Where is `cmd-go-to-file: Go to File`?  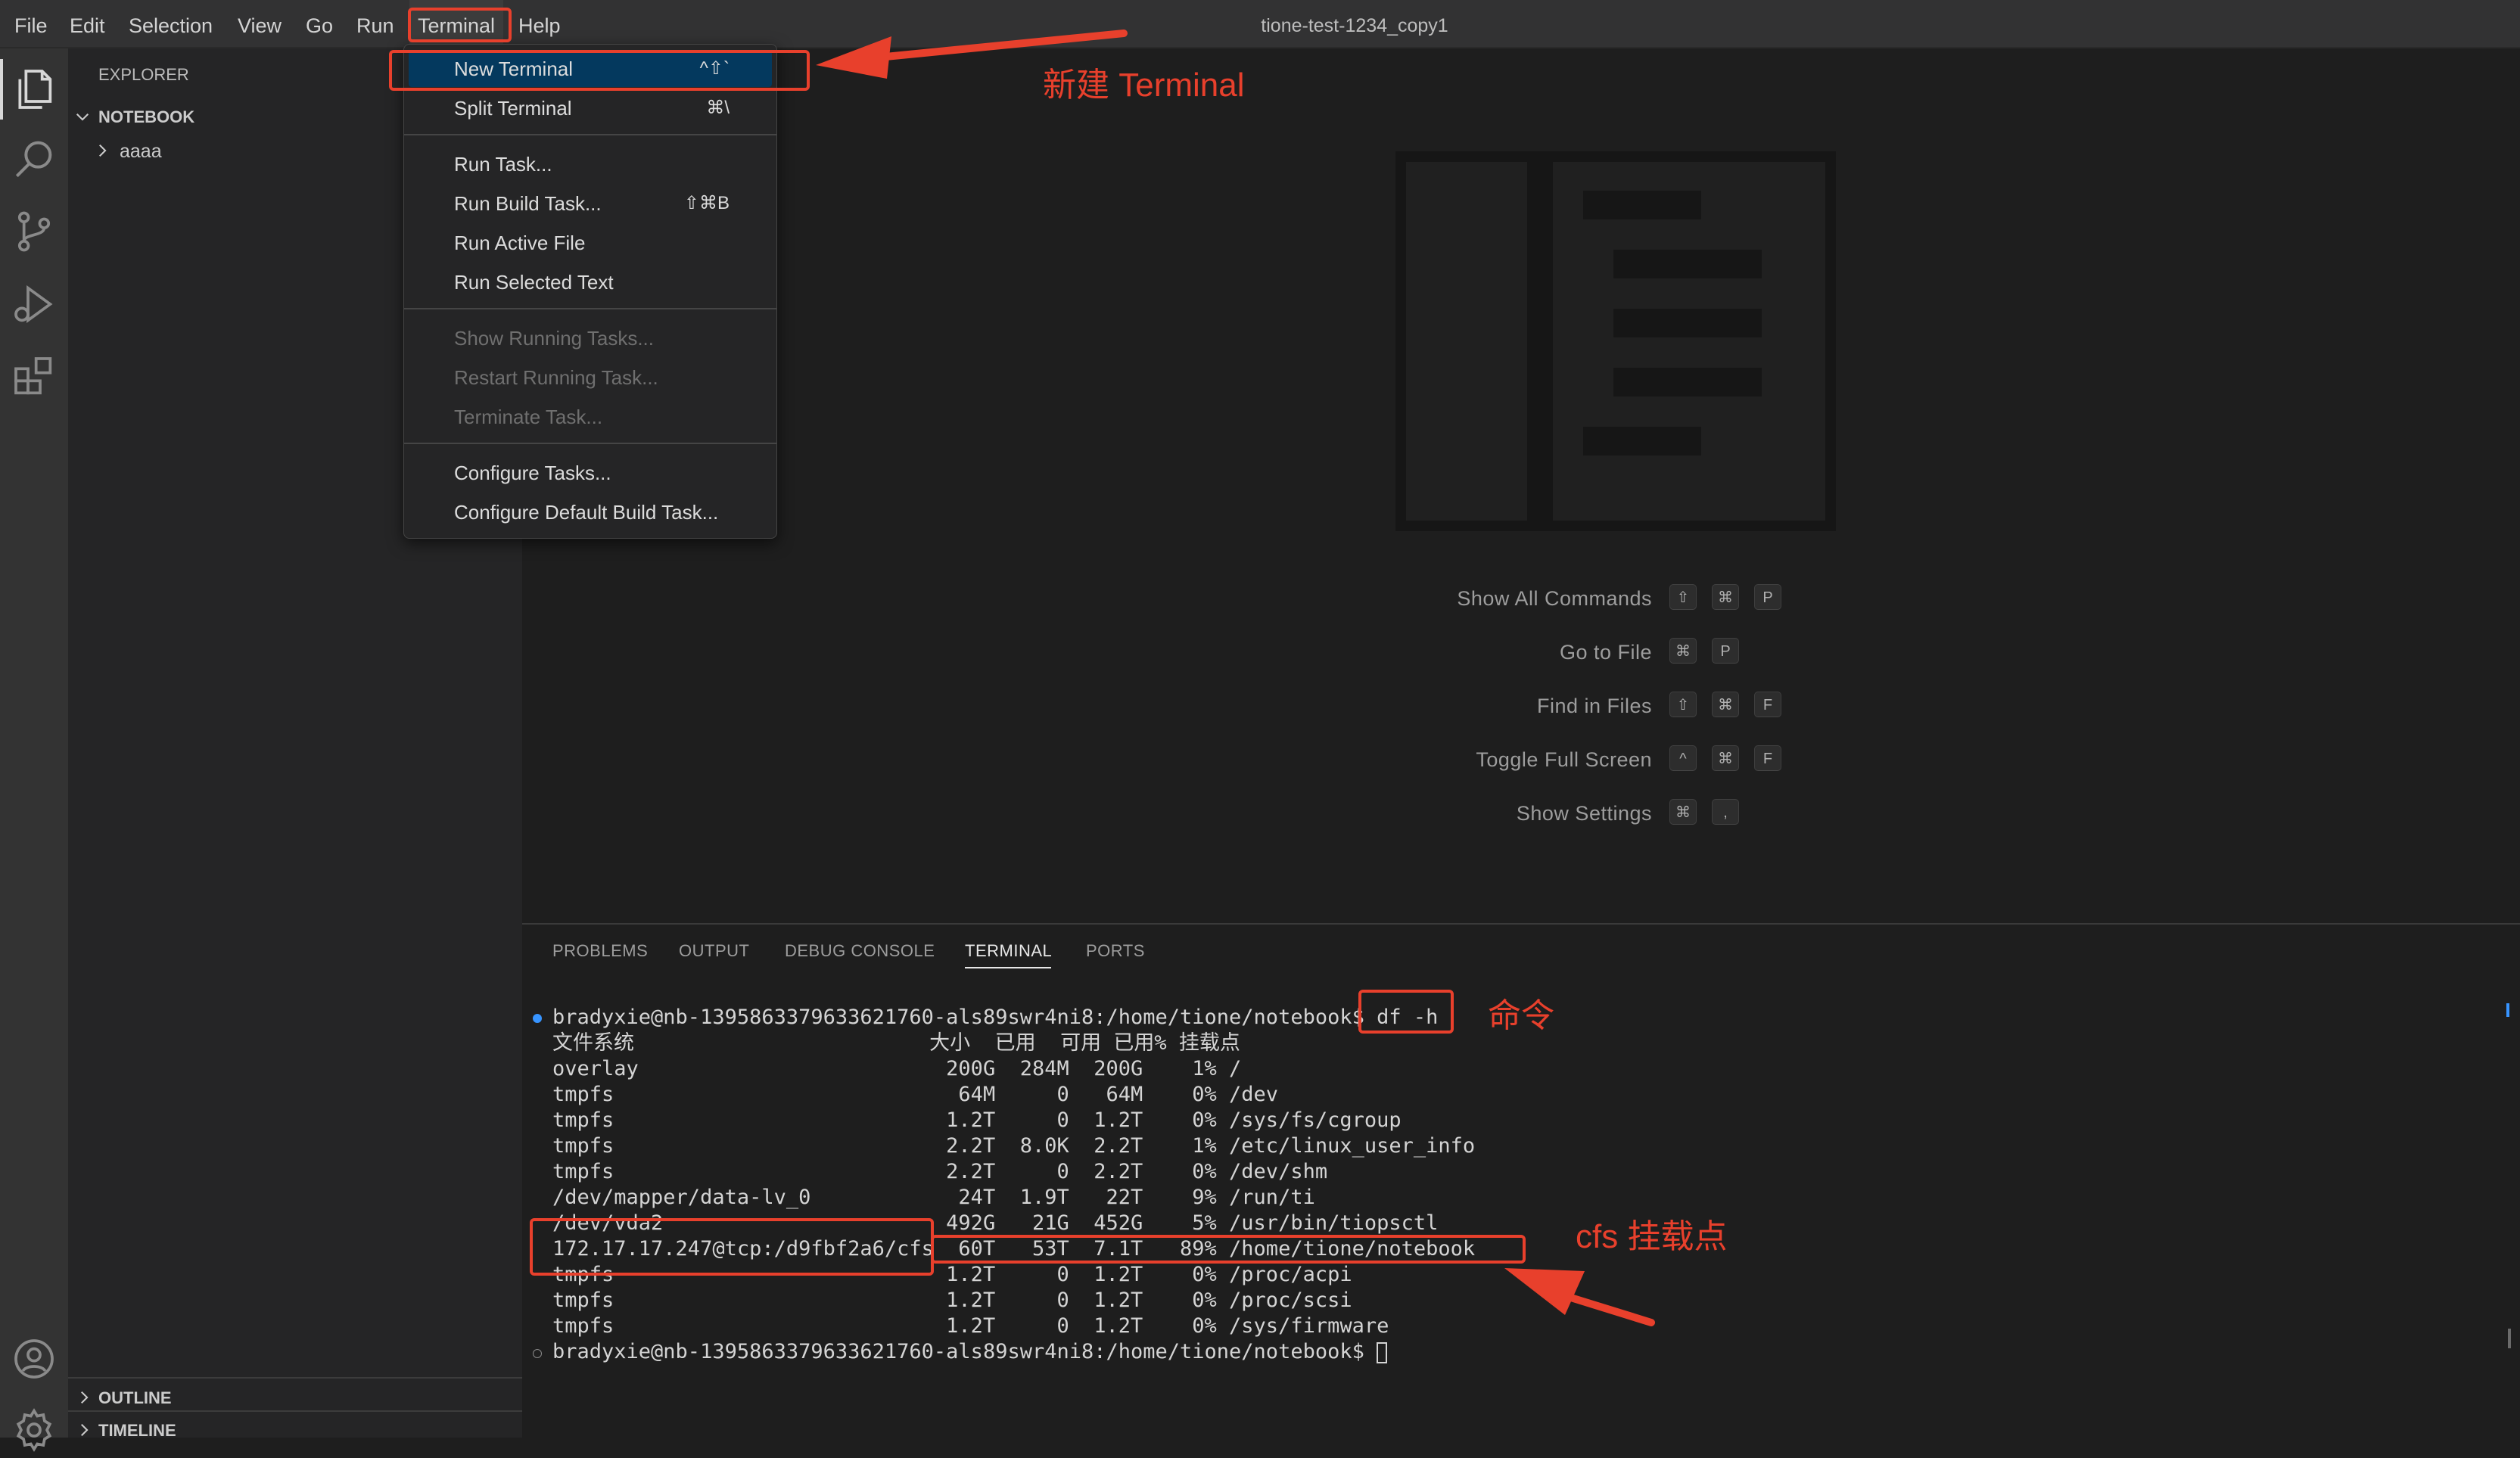 cmd-go-to-file: Go to File is located at coordinates (1606, 653).